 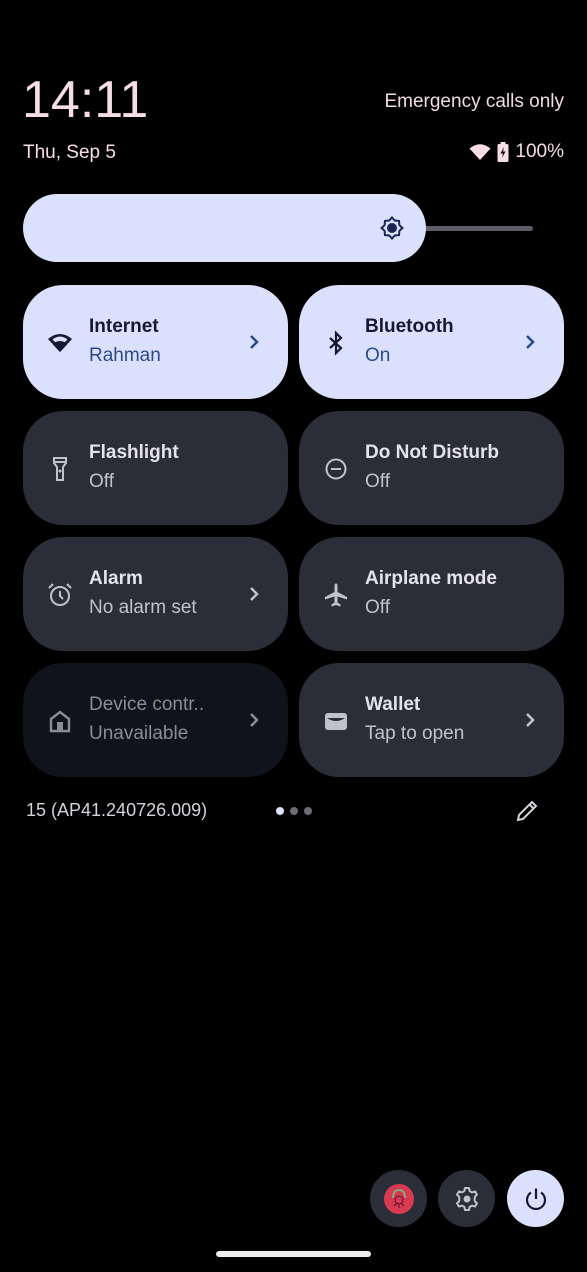 I want to click on tile-status: Tap to open, so click(x=415, y=733).